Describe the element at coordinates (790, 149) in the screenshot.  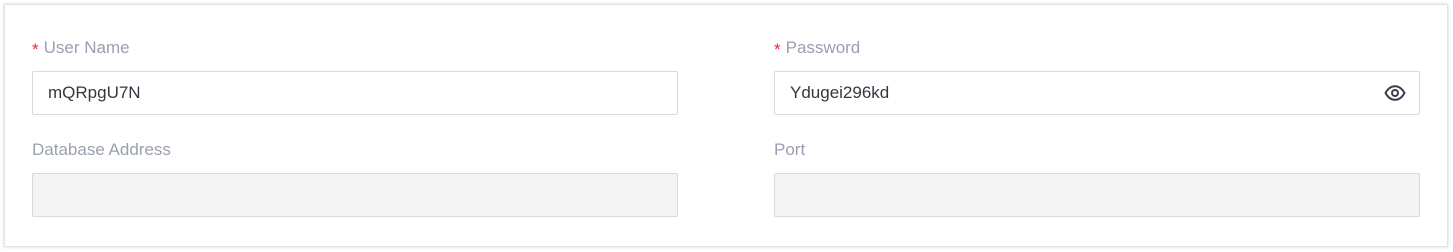
I see `port-label-text: Port` at that location.